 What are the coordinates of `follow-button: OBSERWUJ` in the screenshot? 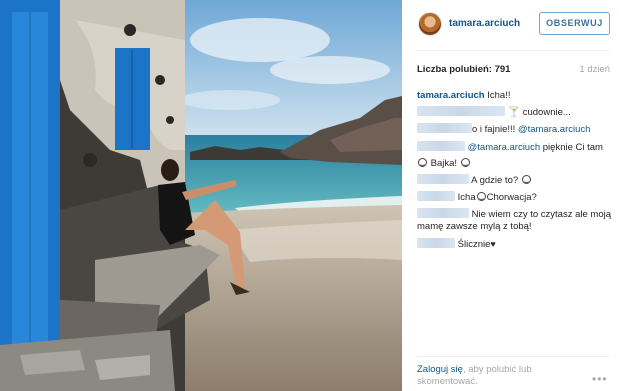 It's located at (574, 23).